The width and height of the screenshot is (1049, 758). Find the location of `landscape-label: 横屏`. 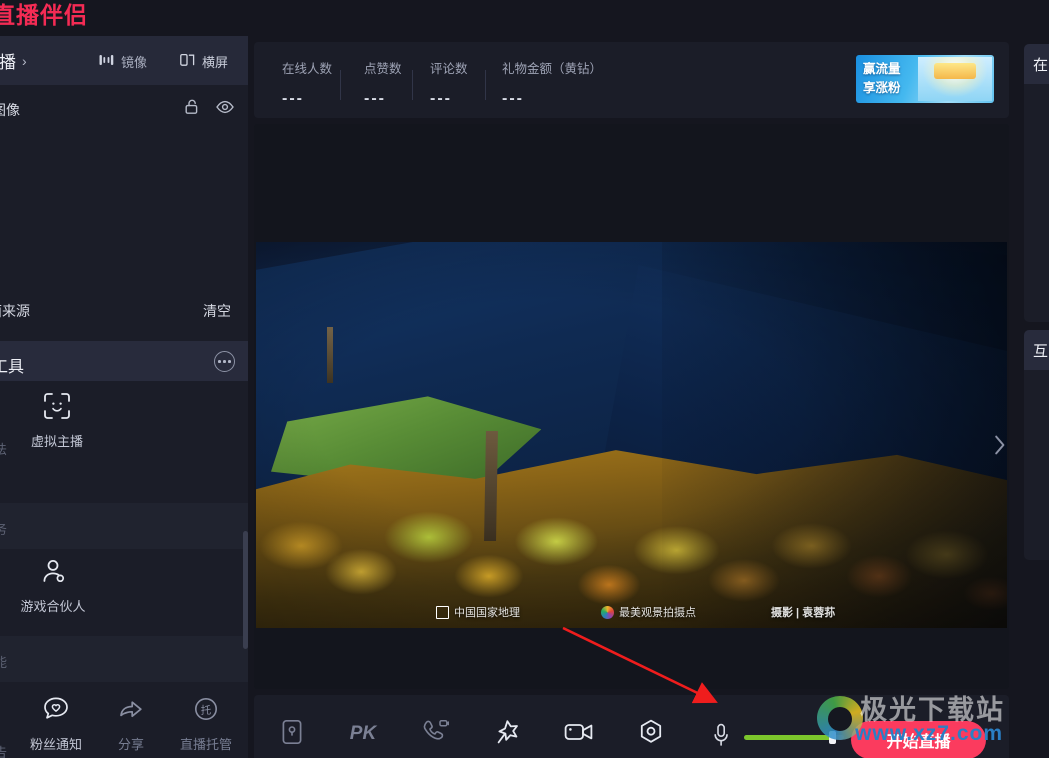

landscape-label: 横屏 is located at coordinates (215, 62).